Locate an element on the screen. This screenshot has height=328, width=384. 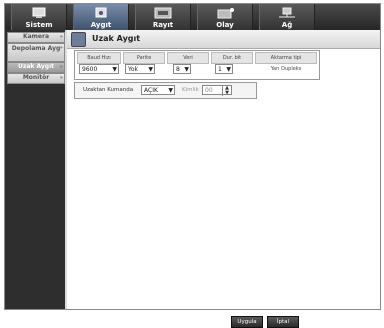
column-header: Parite is located at coordinates (144, 58).